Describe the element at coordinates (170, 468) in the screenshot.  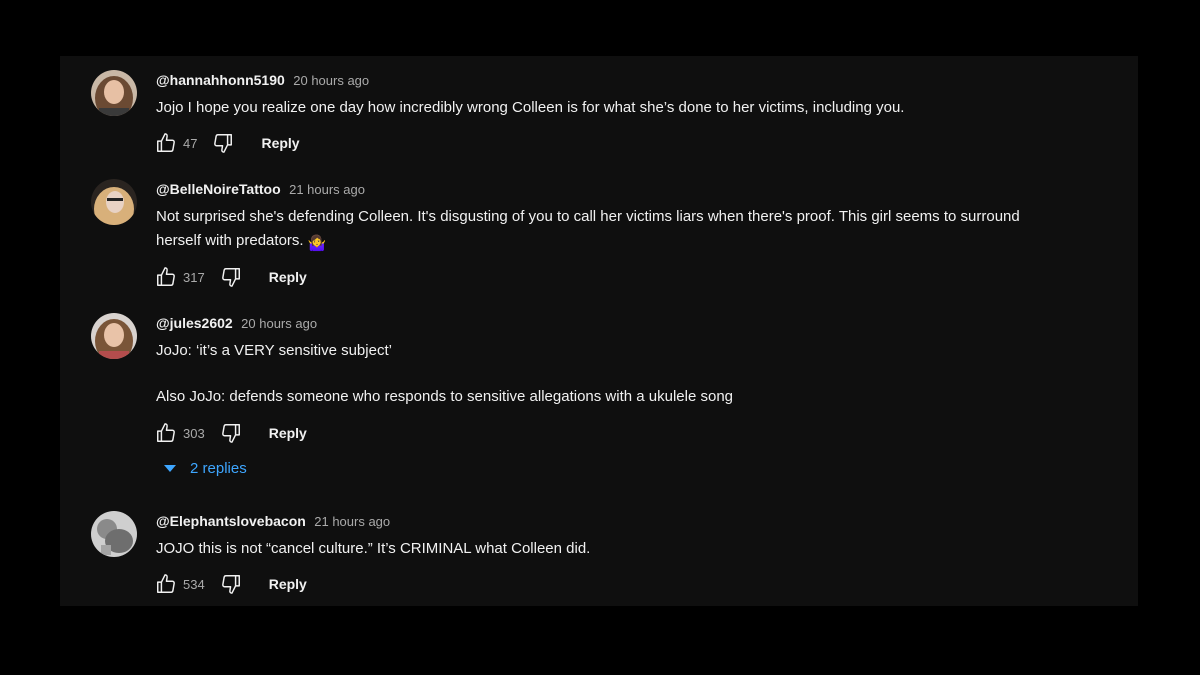
I see `caret-down-icon` at that location.